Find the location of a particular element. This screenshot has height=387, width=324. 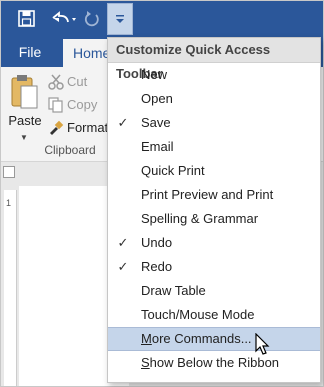

format-painter-button: Format is located at coordinates (80, 128).